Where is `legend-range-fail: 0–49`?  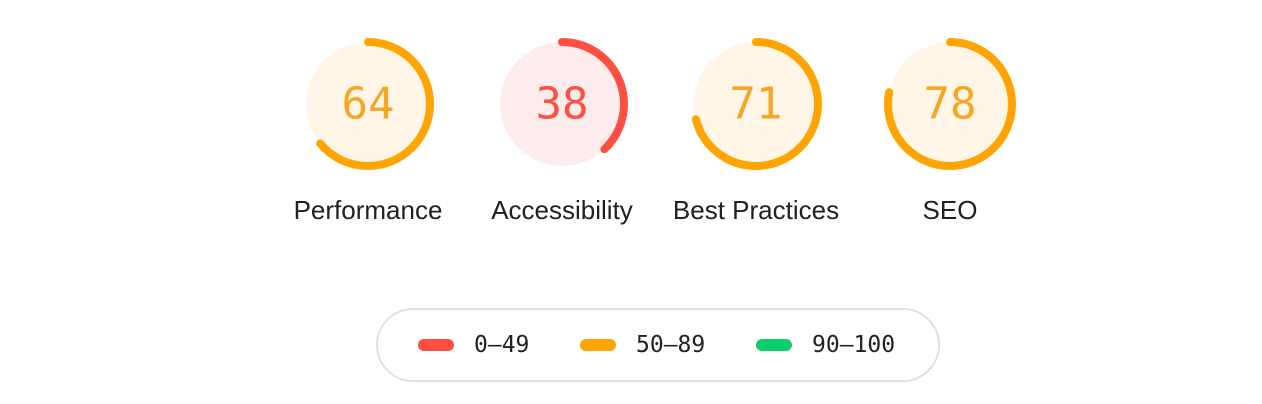
legend-range-fail: 0–49 is located at coordinates (502, 345).